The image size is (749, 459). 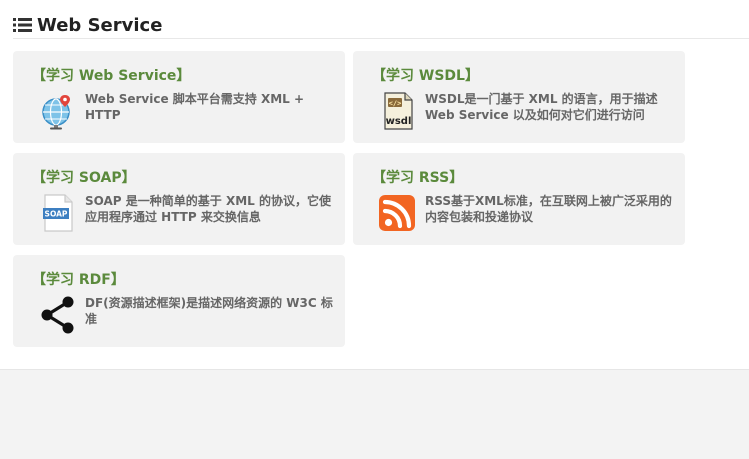 What do you see at coordinates (111, 75) in the screenshot?
I see `card-title: 【学习 Web Service】` at bounding box center [111, 75].